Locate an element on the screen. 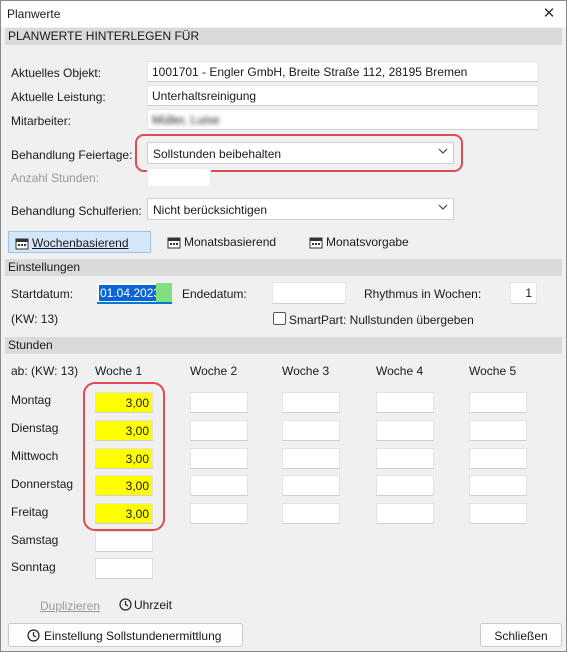  window-title: Planwerte is located at coordinates (34, 14).